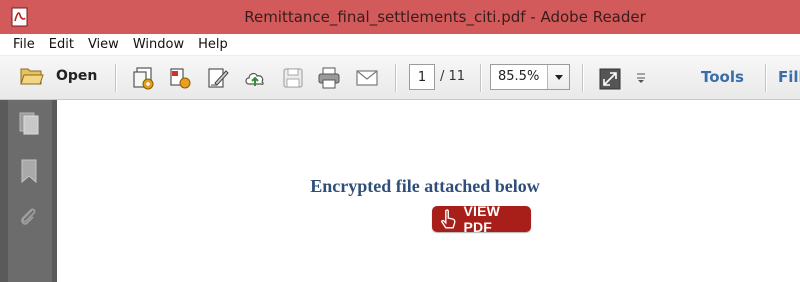 The image size is (800, 282). What do you see at coordinates (29, 123) in the screenshot?
I see `pages-icon` at bounding box center [29, 123].